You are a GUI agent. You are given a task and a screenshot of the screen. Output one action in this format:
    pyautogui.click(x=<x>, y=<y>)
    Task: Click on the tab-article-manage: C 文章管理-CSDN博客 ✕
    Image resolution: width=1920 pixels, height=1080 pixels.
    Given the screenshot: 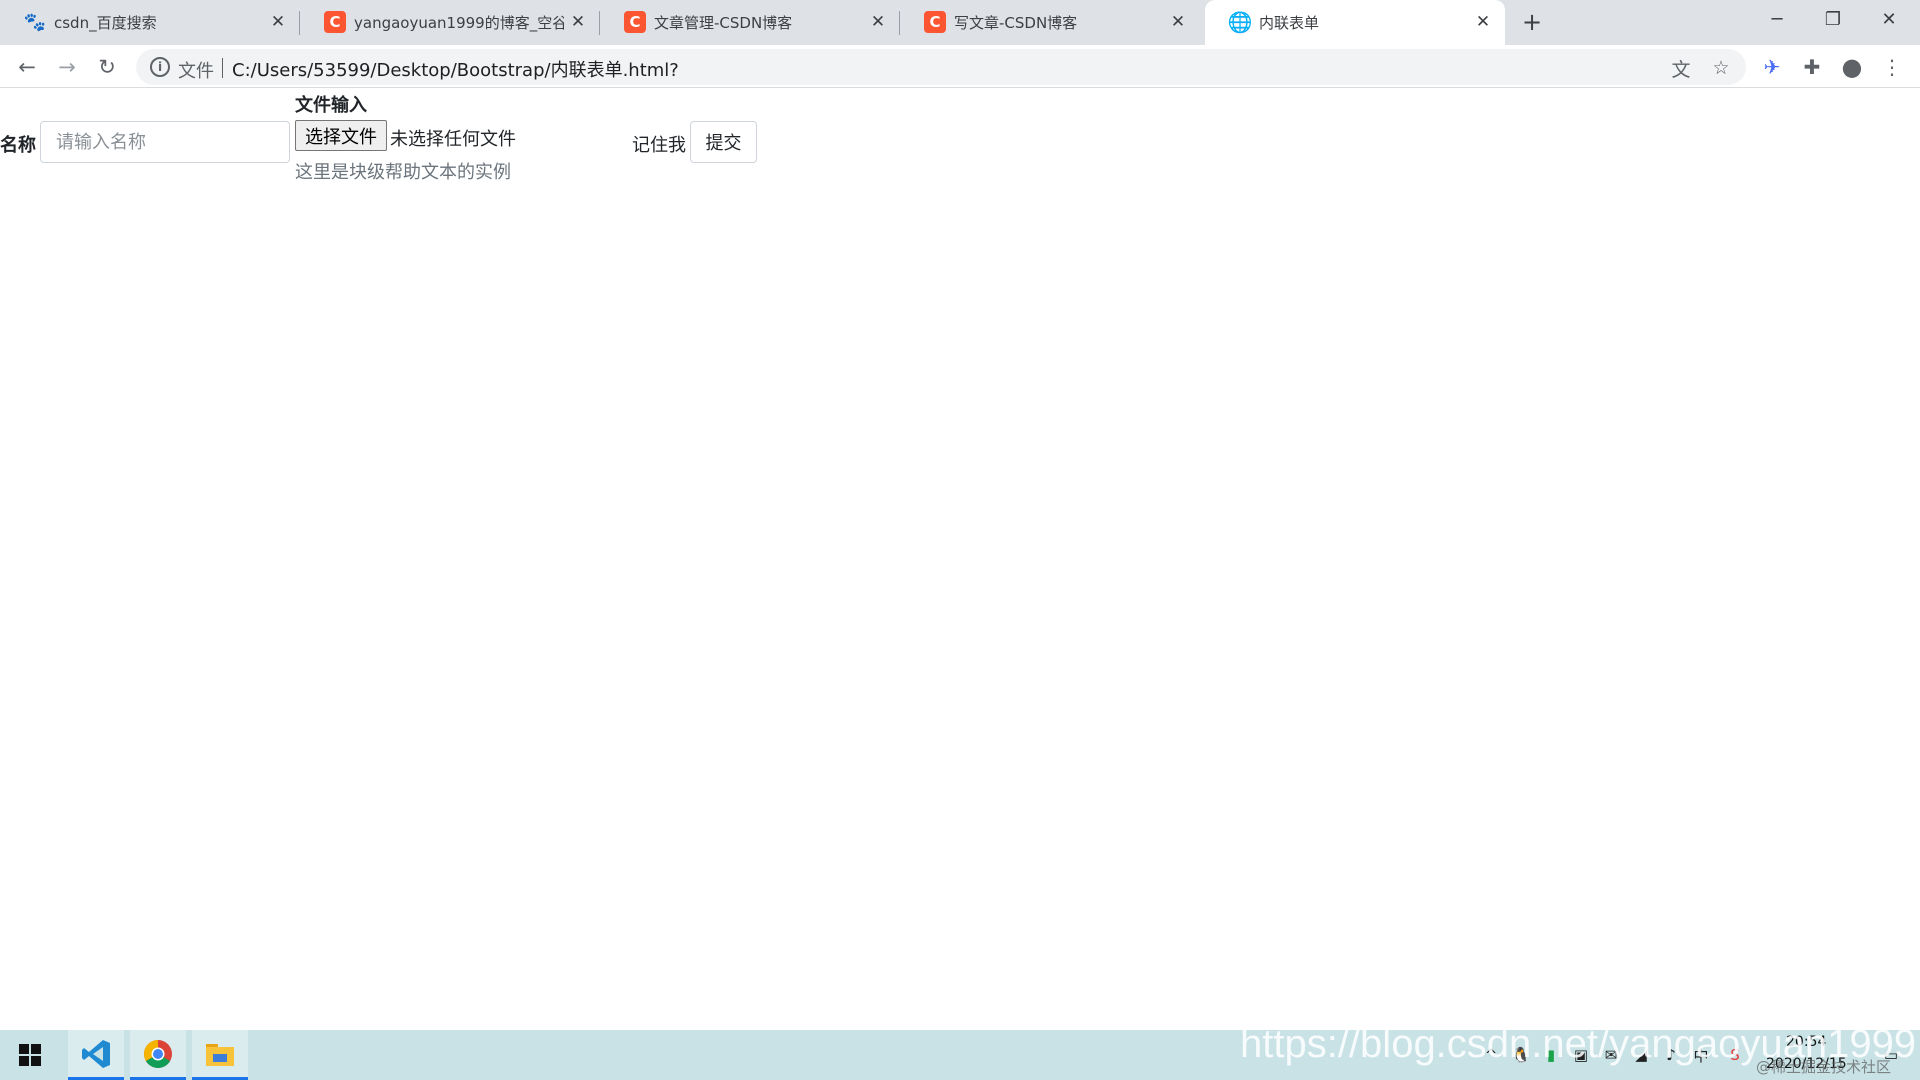 What is the action you would take?
    pyautogui.click(x=750, y=22)
    